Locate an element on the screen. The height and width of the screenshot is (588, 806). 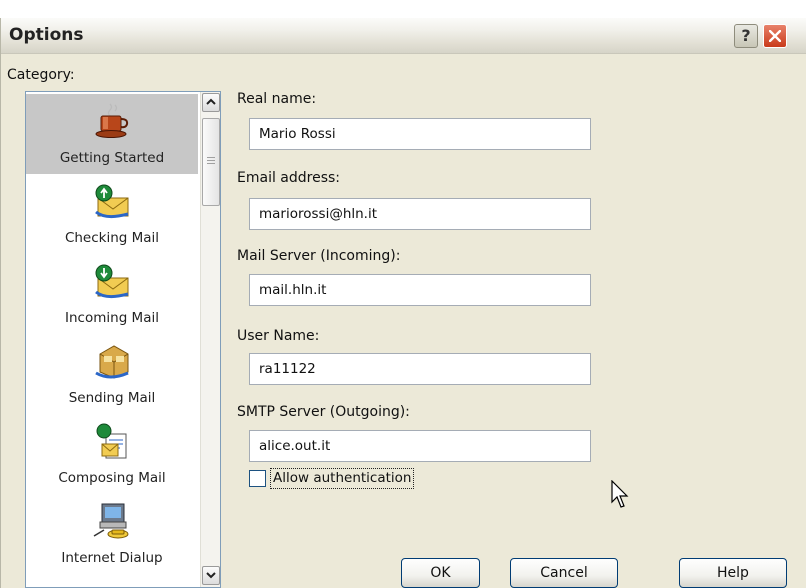
scroll-down-button is located at coordinates (211, 575).